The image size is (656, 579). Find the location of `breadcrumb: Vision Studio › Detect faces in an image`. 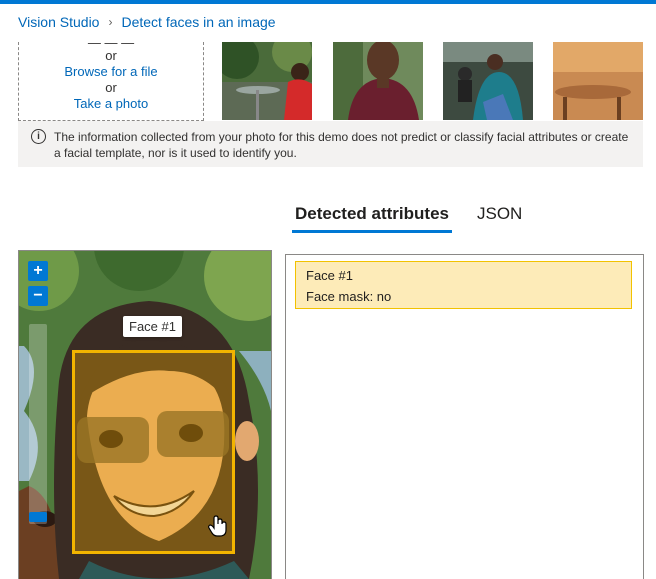

breadcrumb: Vision Studio › Detect faces in an image is located at coordinates (147, 22).